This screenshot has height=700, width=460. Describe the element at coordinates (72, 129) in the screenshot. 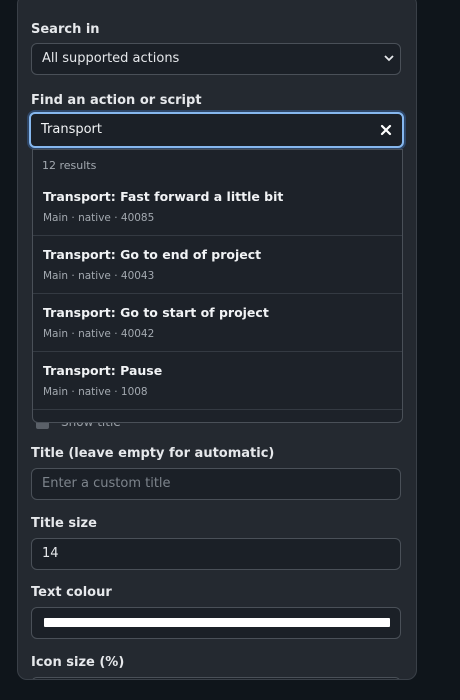

I see `action-search-value: Transport` at that location.